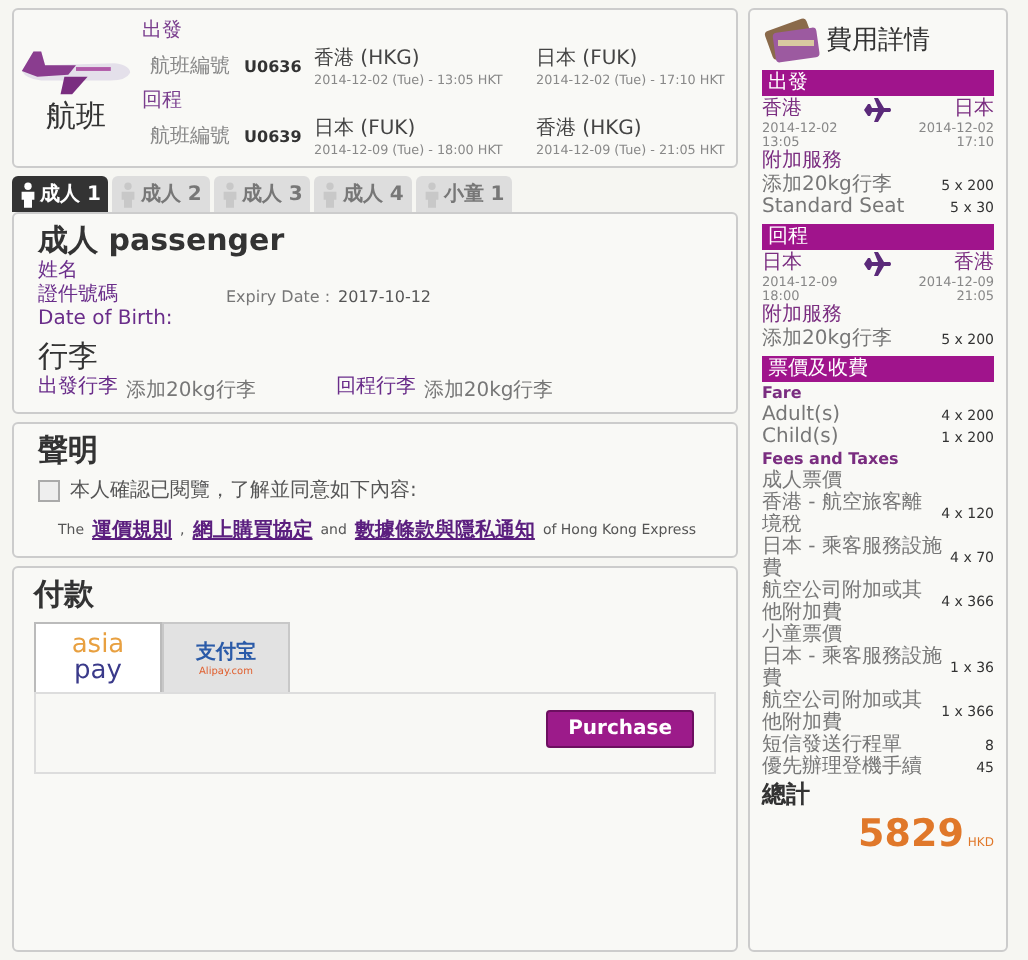 The image size is (1028, 960). Describe the element at coordinates (49, 490) in the screenshot. I see `agree-checkbox` at that location.